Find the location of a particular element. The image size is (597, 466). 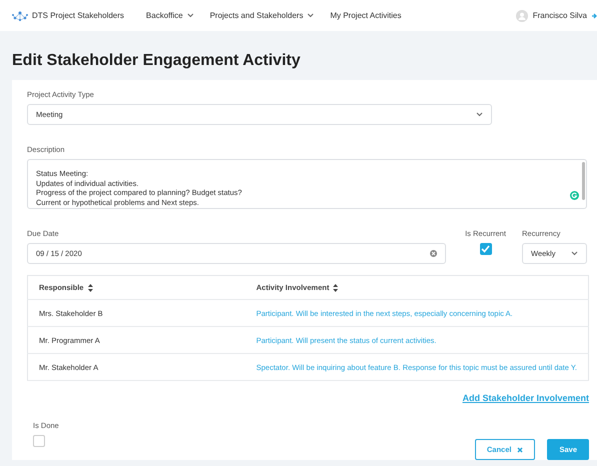

nav-menu: Projects and Stakeholders is located at coordinates (262, 15).